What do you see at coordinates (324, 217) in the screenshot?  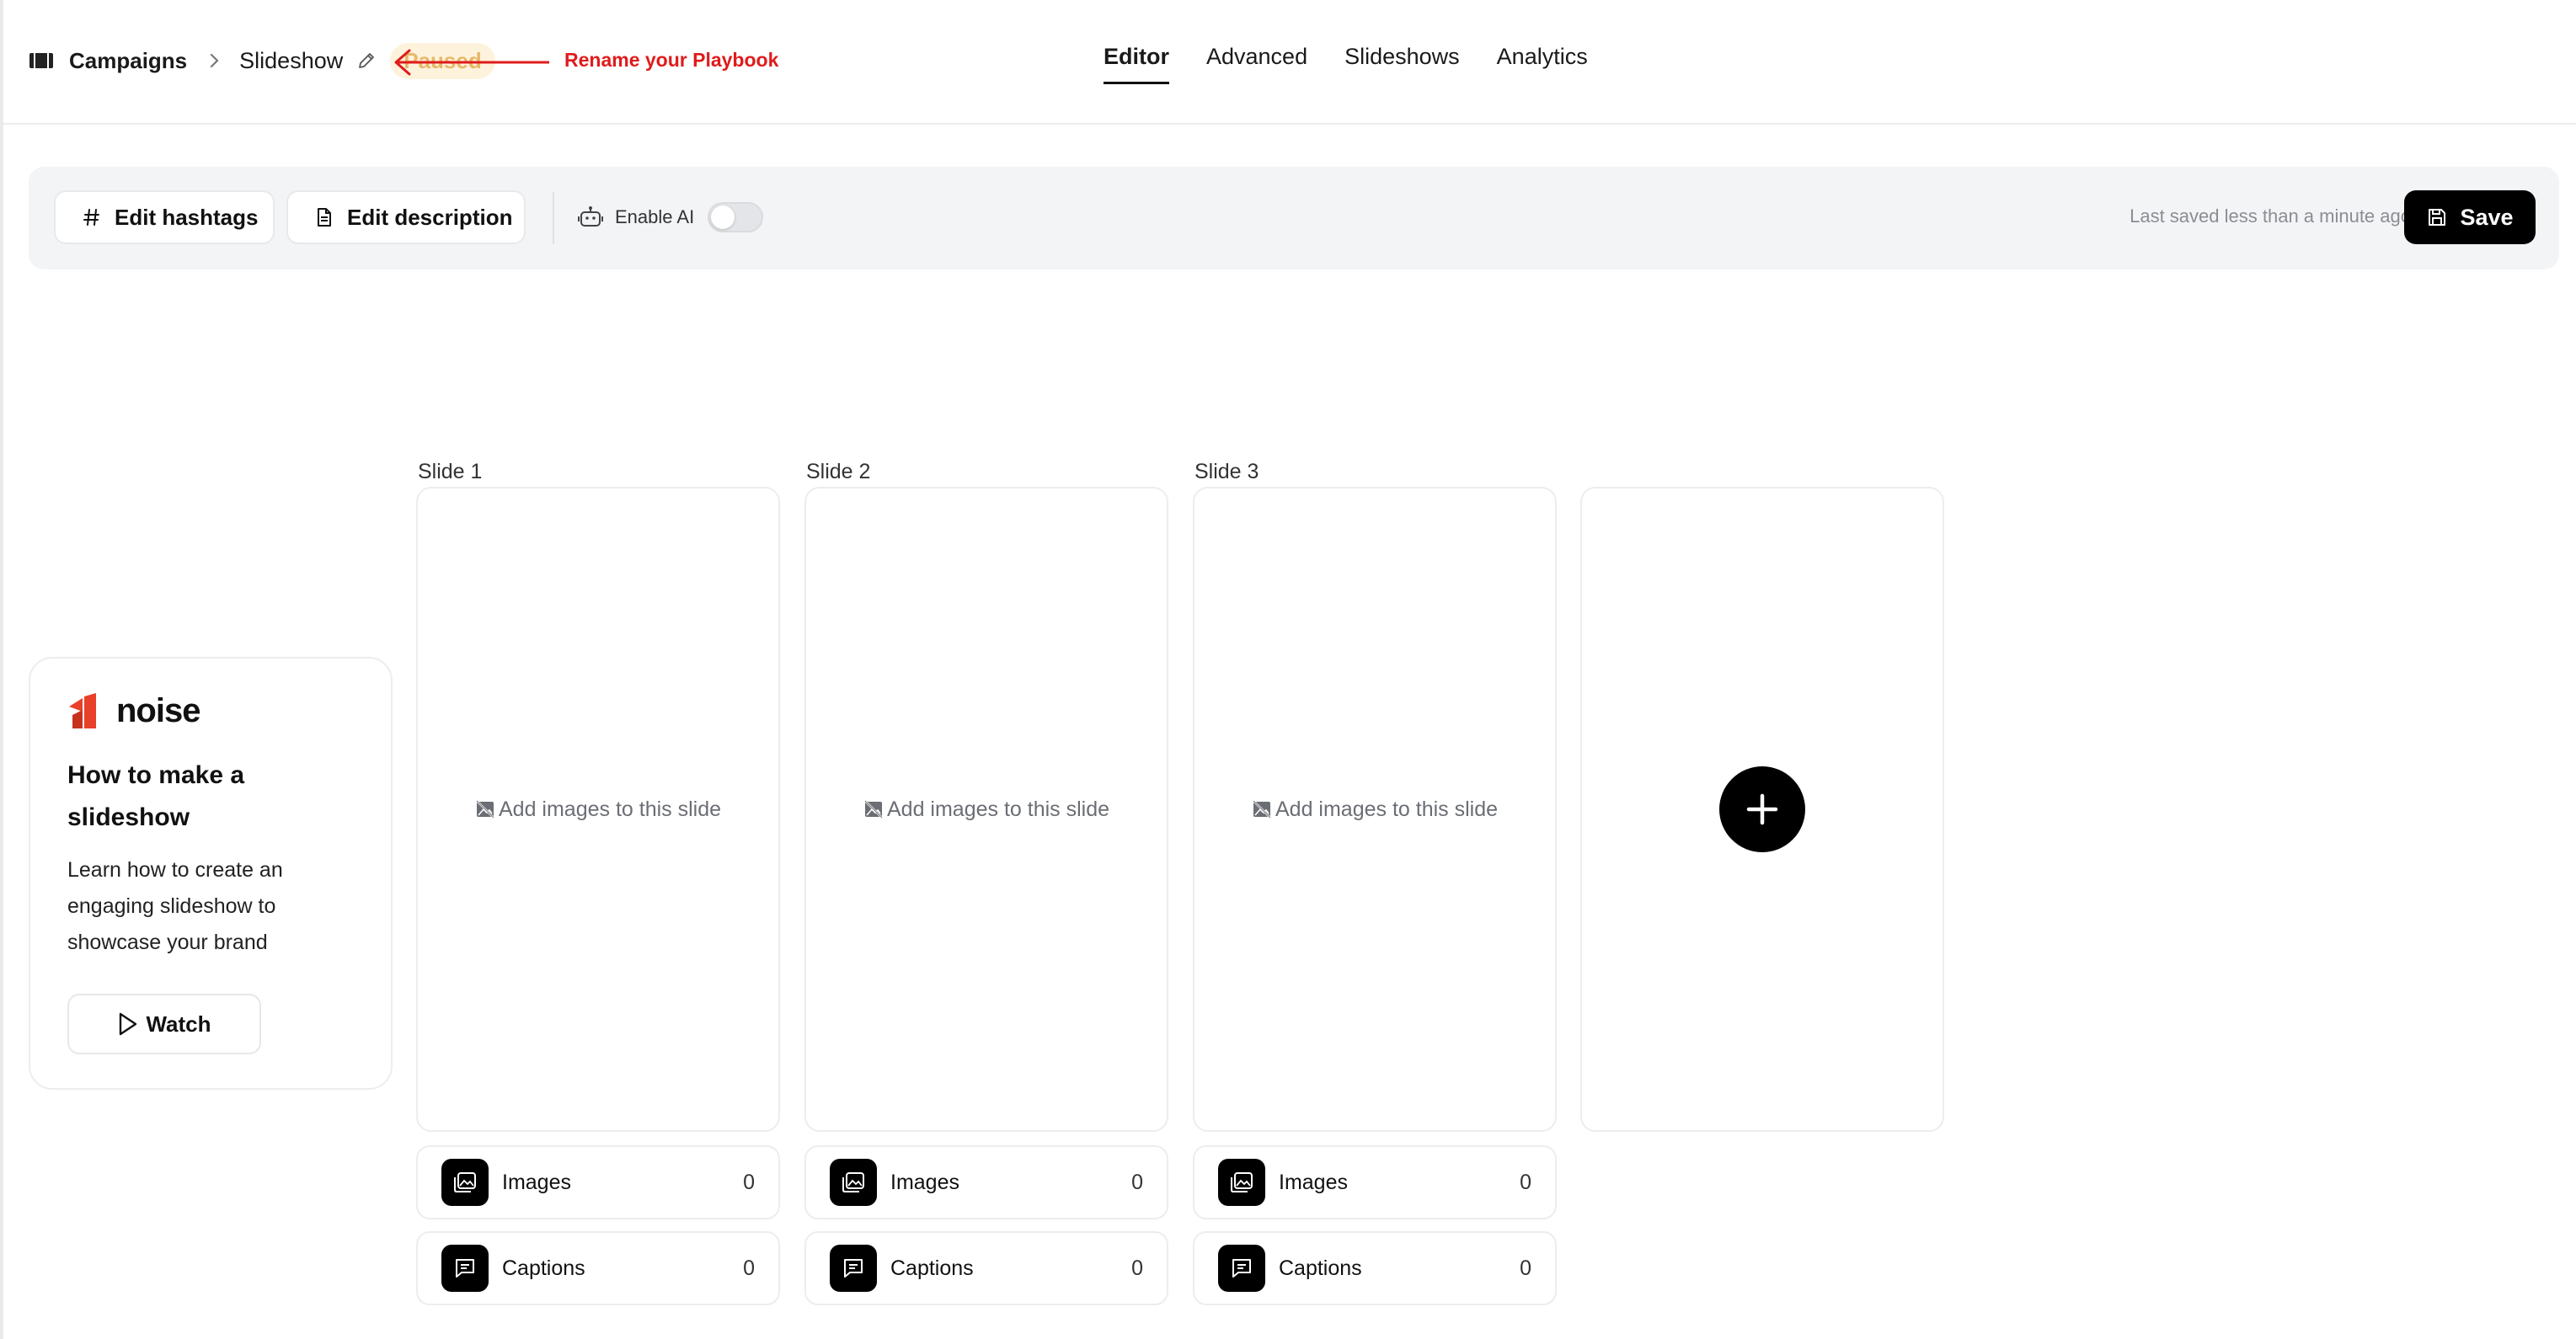 I see `document-icon` at bounding box center [324, 217].